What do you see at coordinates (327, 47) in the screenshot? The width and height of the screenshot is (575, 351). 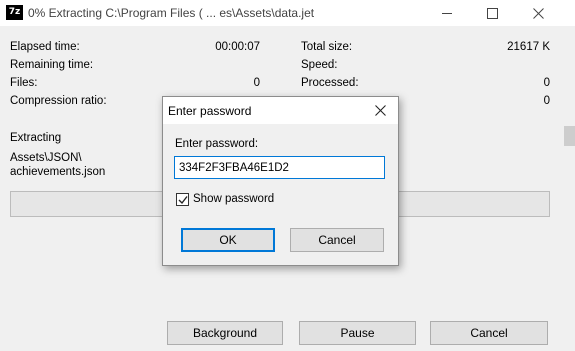 I see `total-size-label: Total size:` at bounding box center [327, 47].